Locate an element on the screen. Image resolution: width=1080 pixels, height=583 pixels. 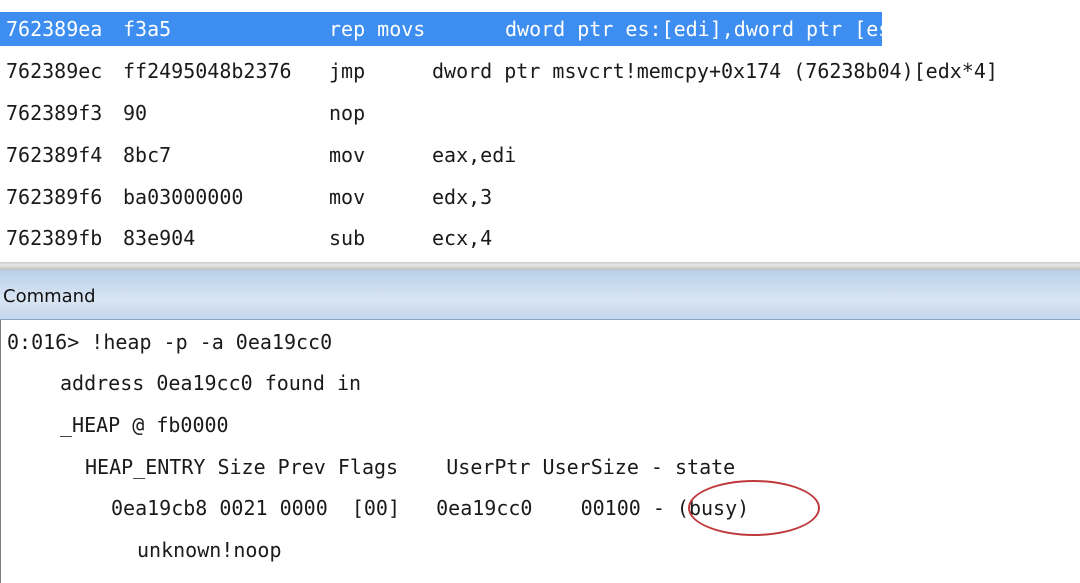
disasm-operands: ecx,4 is located at coordinates (462, 238).